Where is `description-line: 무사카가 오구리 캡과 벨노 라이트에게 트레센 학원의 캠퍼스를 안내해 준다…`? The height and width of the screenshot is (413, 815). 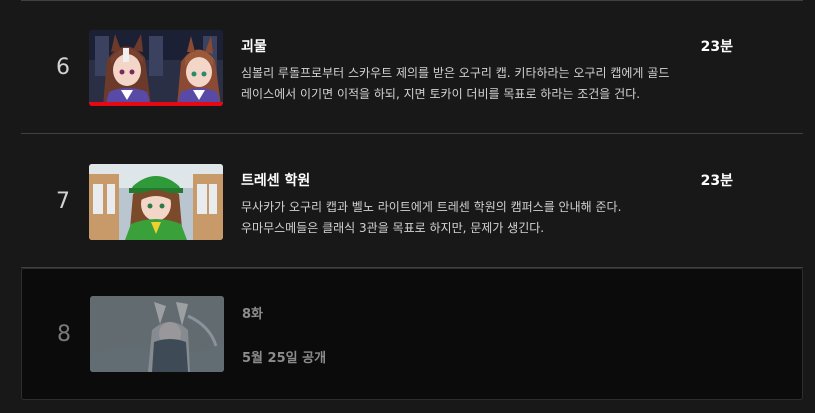
description-line: 무사카가 오구리 캡과 벨노 라이트에게 트레센 학원의 캠퍼스를 안내해 준다… is located at coordinates (431, 207).